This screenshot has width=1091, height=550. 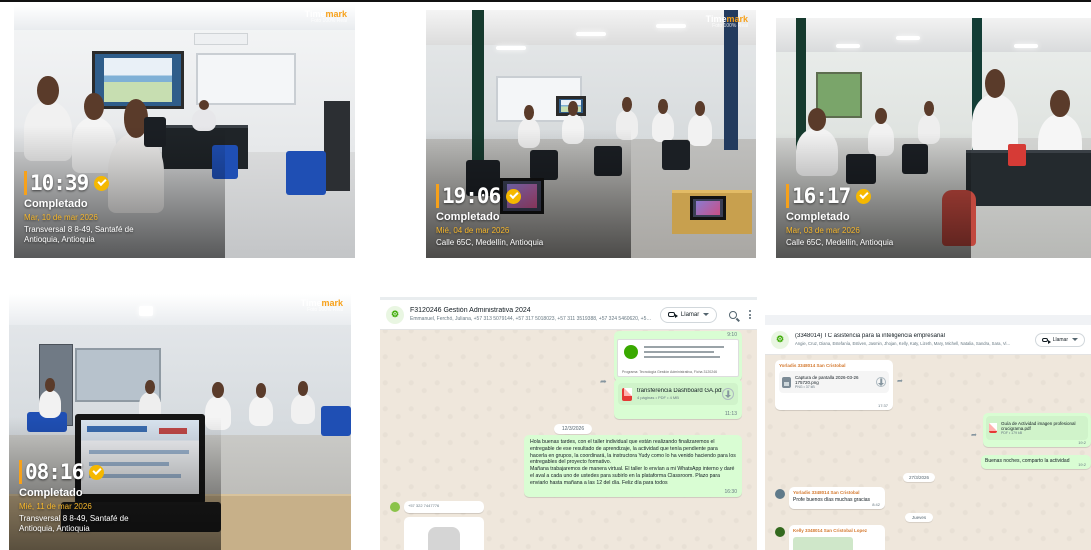 I want to click on message-time: 17:37, so click(x=882, y=405).